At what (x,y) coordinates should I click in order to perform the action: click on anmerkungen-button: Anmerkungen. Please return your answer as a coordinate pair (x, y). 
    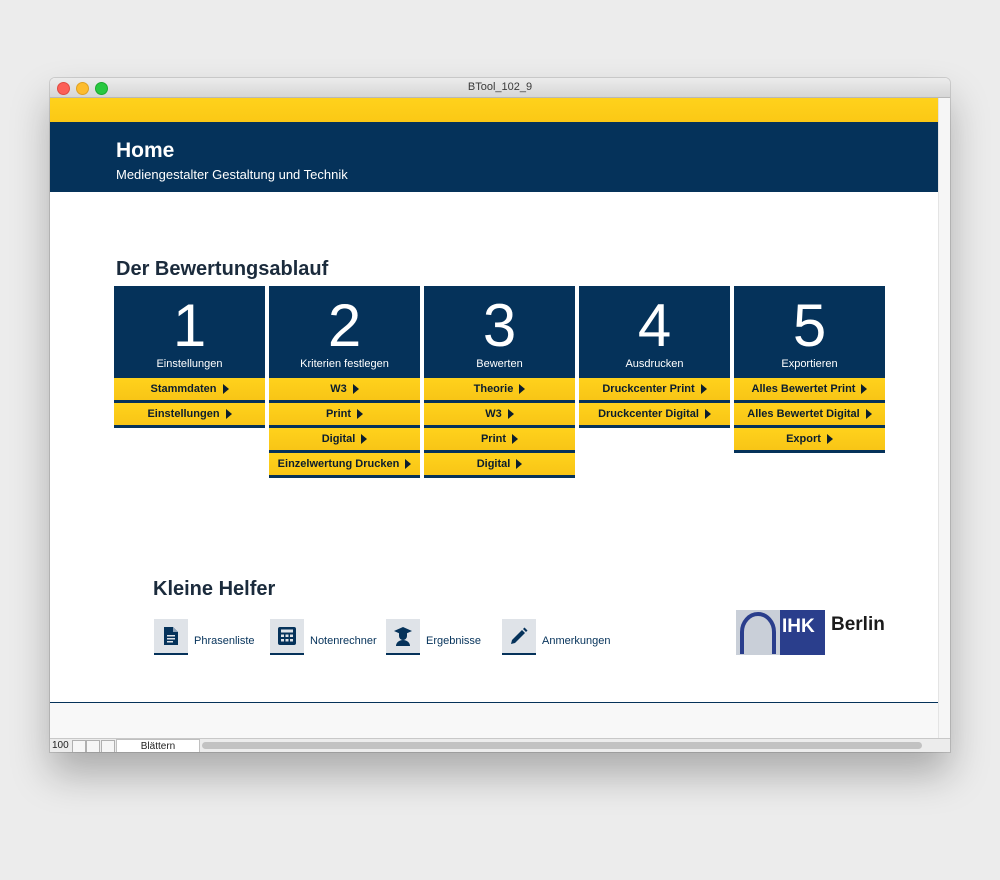
    Looking at the image, I should click on (556, 637).